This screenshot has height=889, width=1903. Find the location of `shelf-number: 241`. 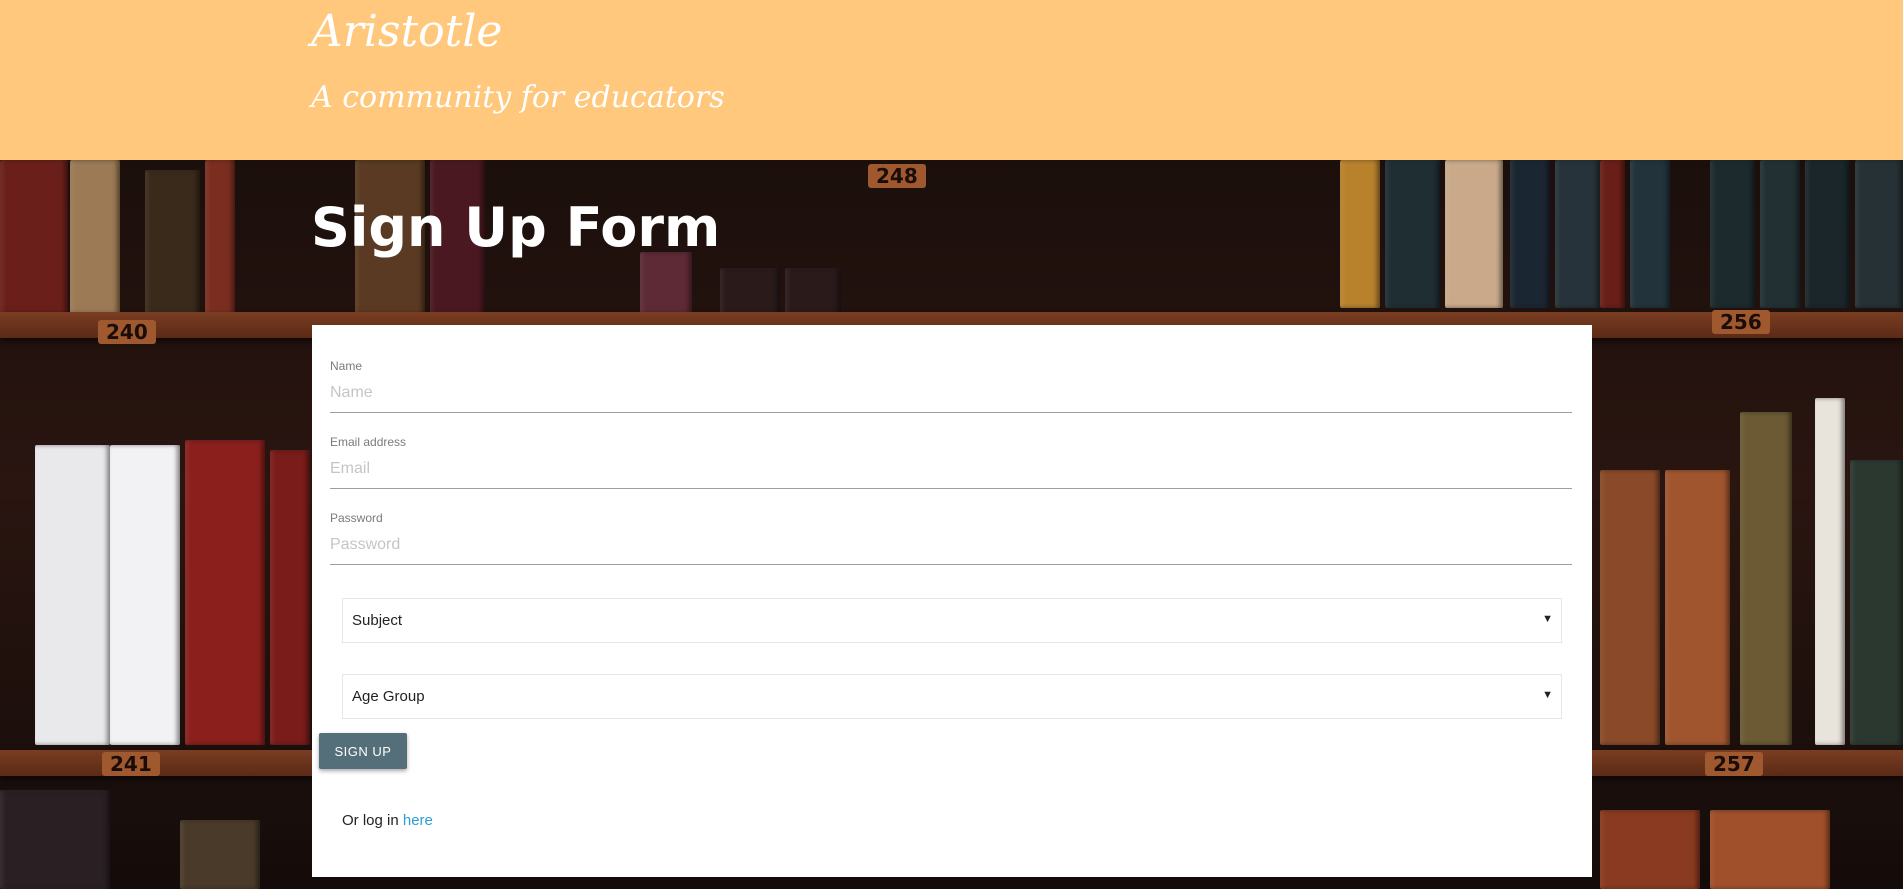

shelf-number: 241 is located at coordinates (131, 764).